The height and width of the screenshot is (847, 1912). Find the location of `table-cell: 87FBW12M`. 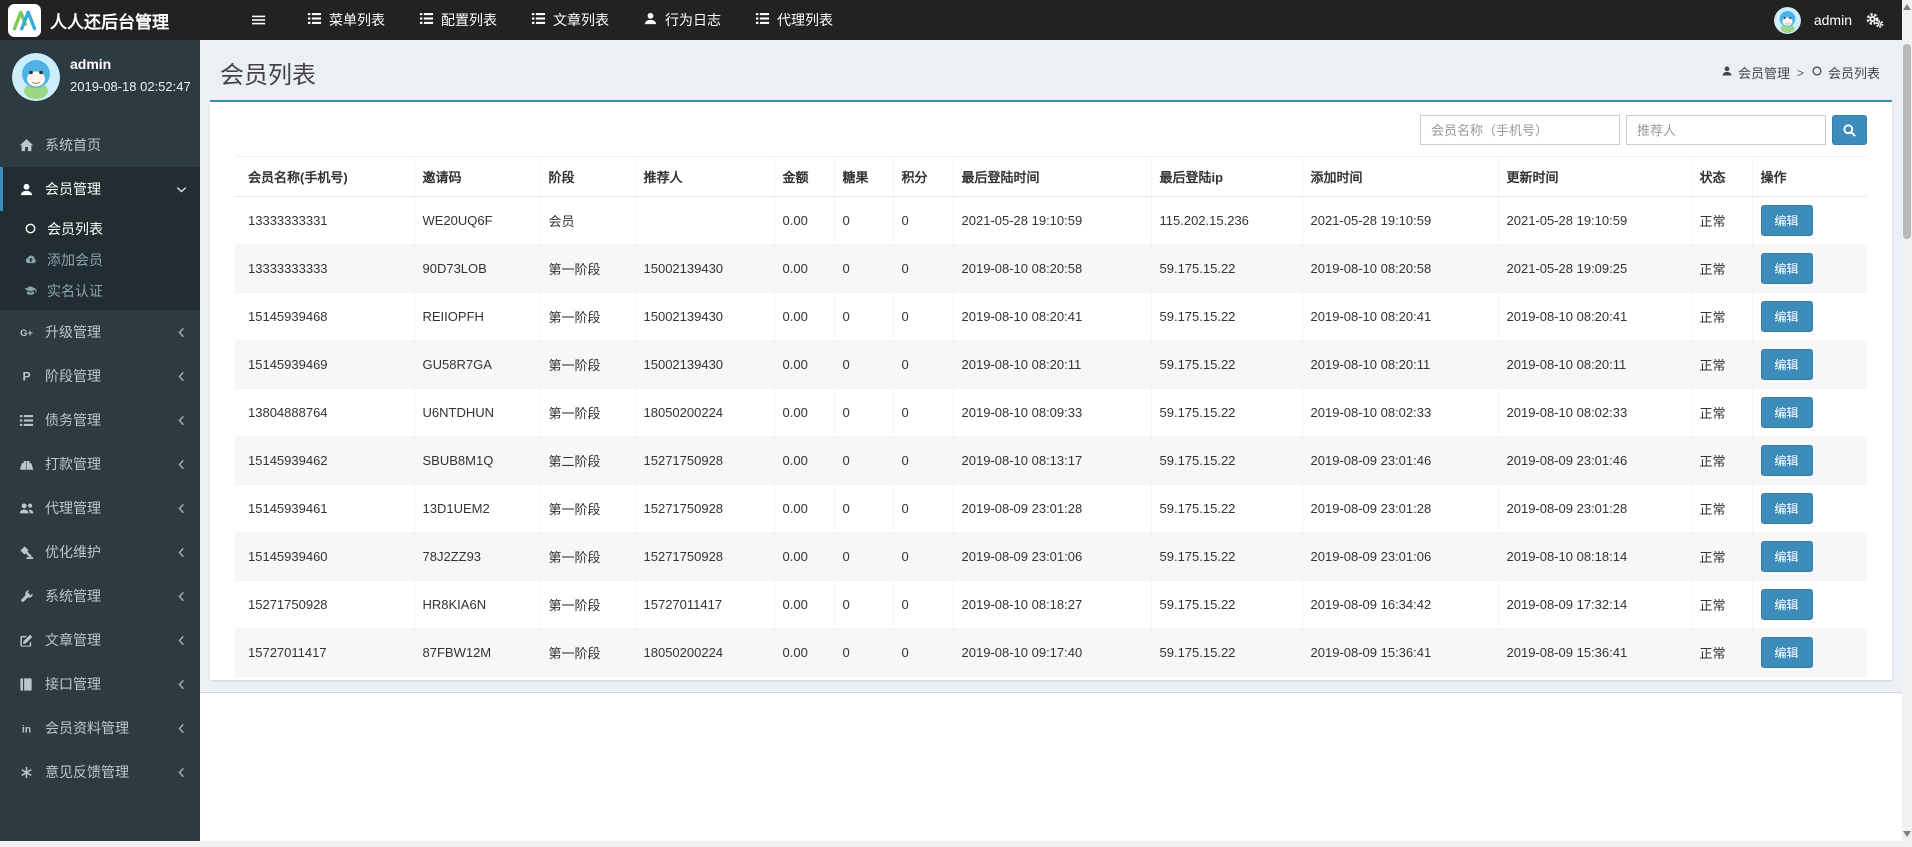

table-cell: 87FBW12M is located at coordinates (477, 652).